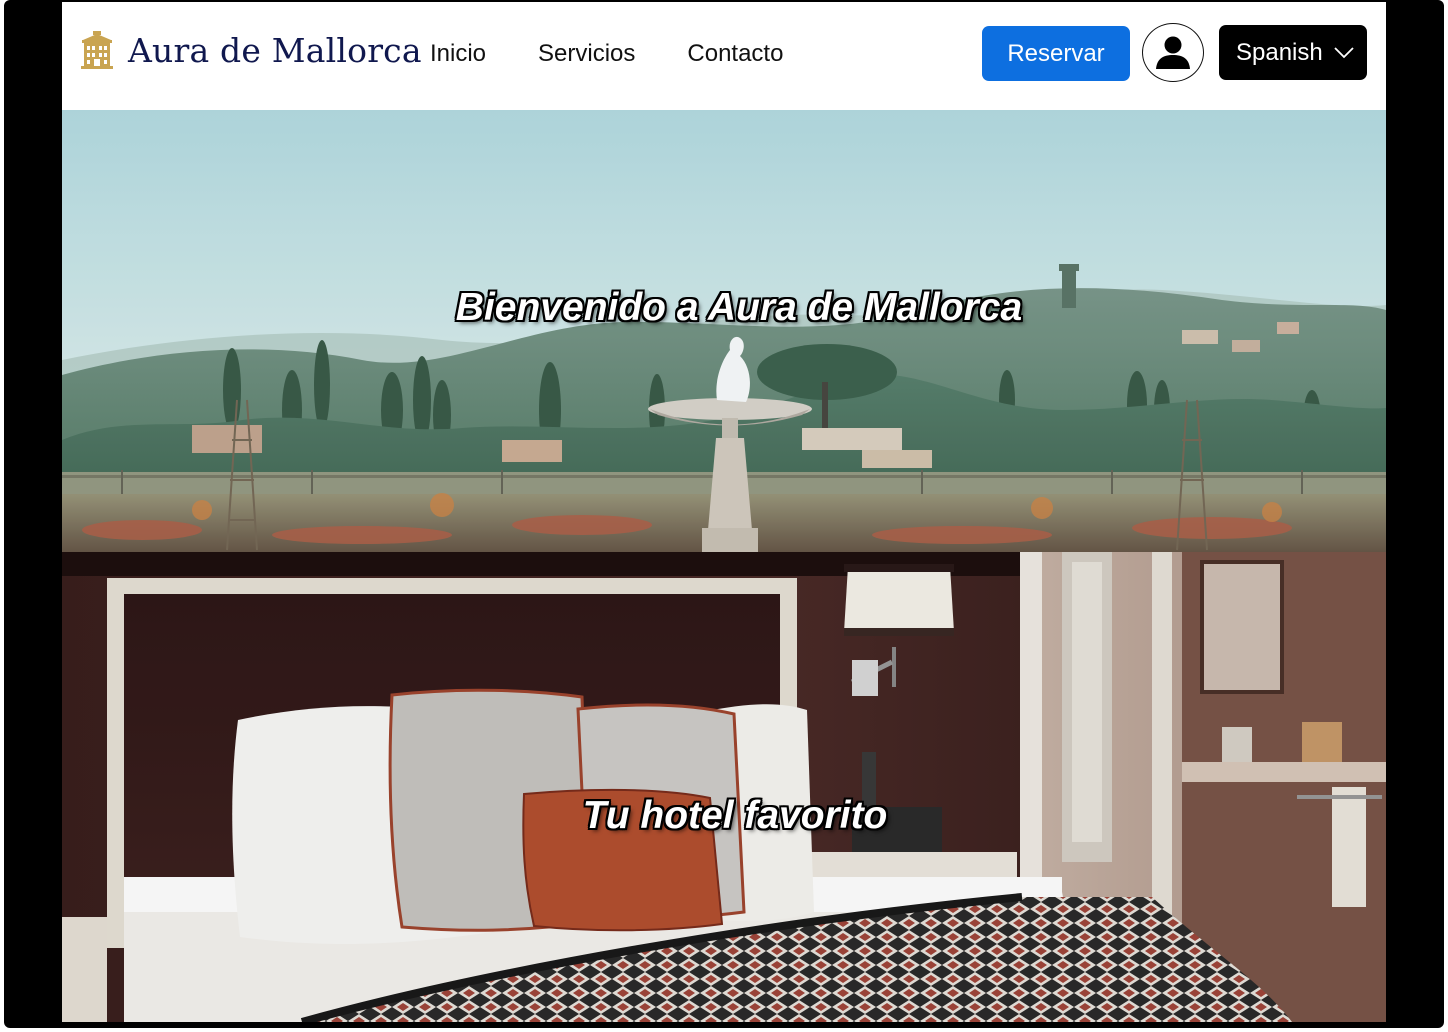 The width and height of the screenshot is (1448, 1032). Describe the element at coordinates (739, 307) in the screenshot. I see `hero-welcome-title: Bienvenido a Aura de Mallorca` at that location.